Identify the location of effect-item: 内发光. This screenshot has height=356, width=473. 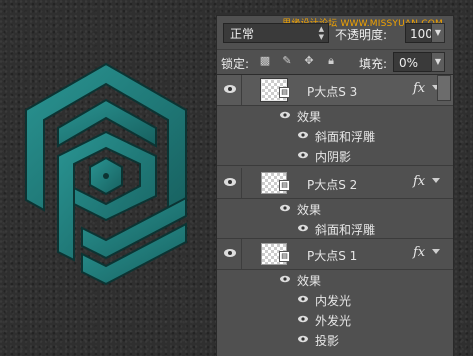
(335, 299).